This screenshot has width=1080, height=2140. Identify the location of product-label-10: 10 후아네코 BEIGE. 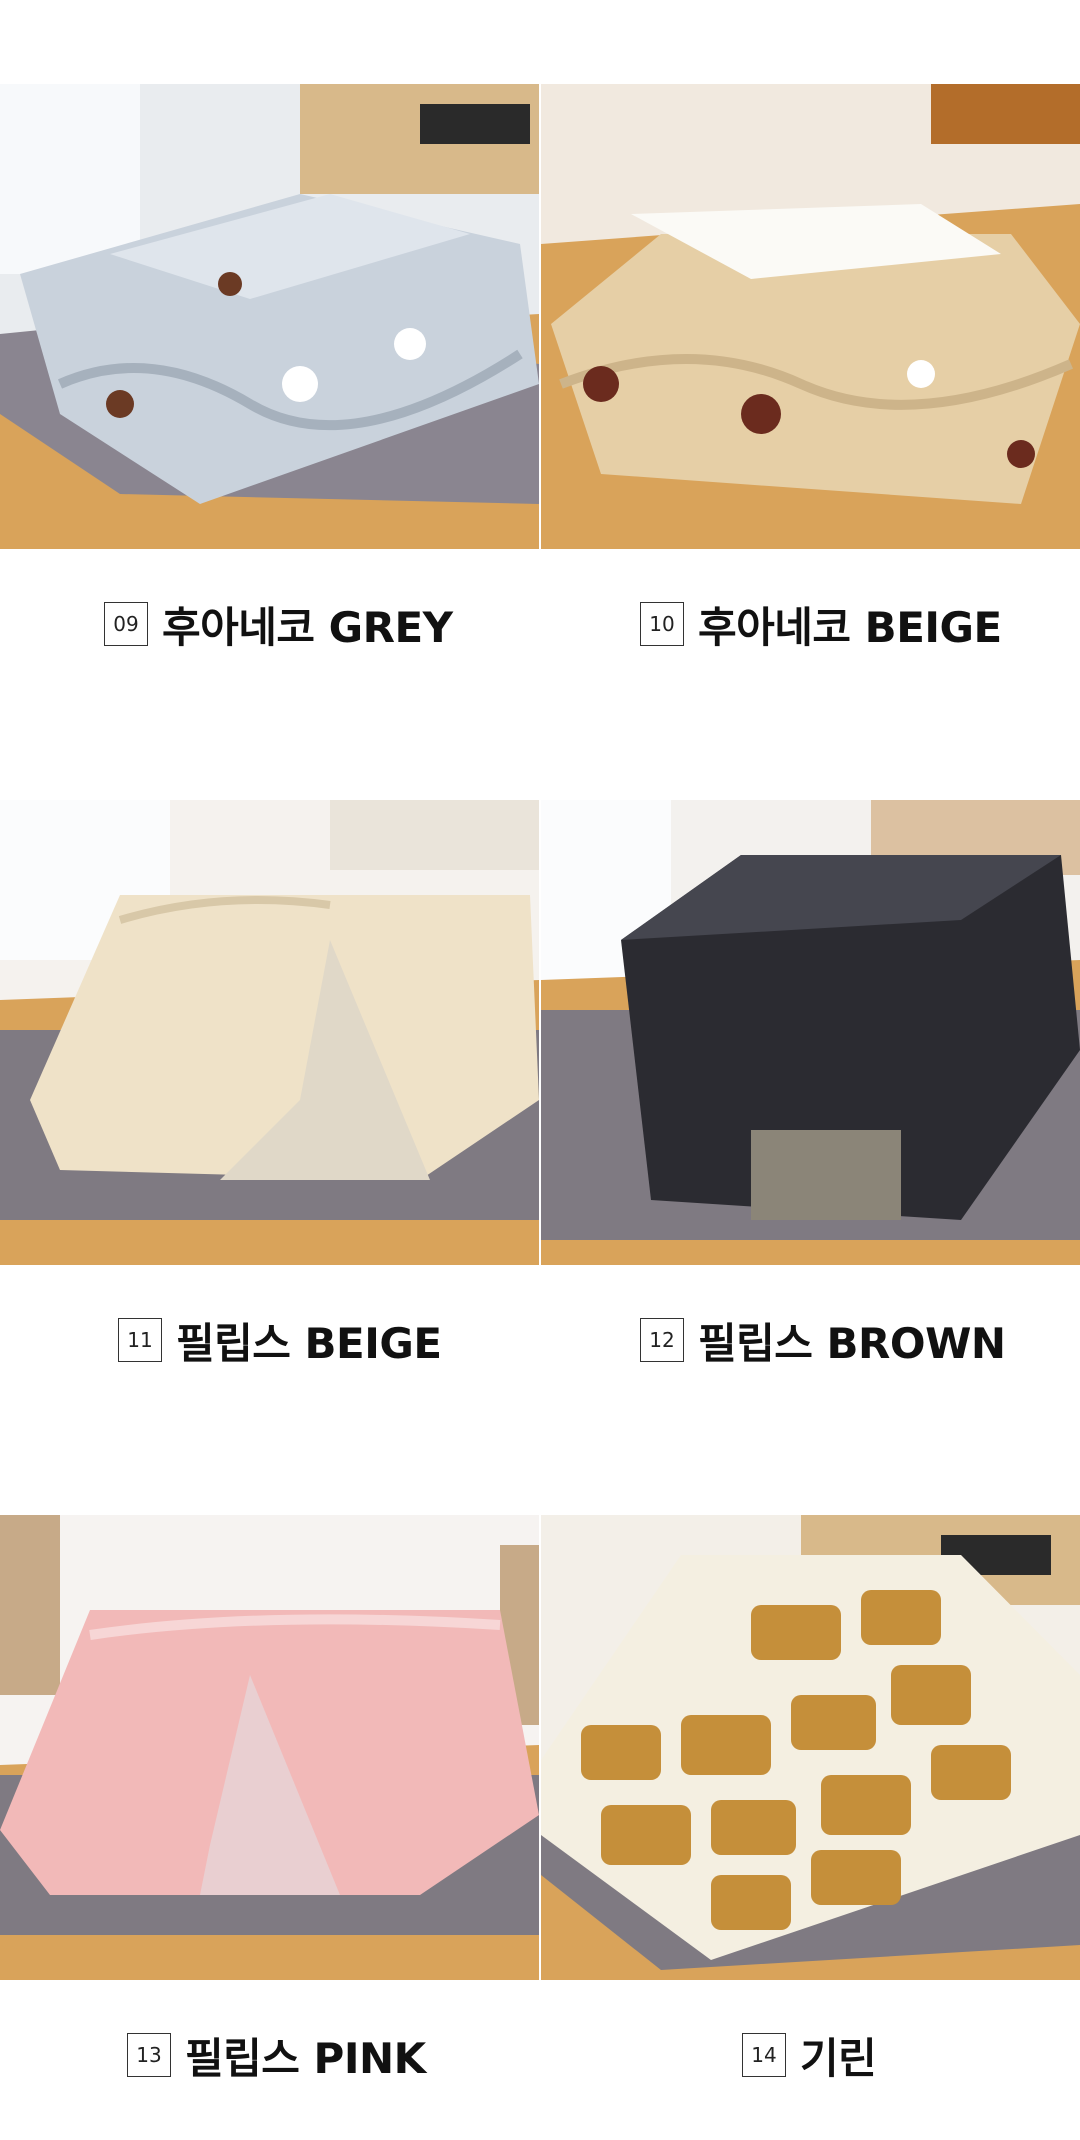
(821, 625).